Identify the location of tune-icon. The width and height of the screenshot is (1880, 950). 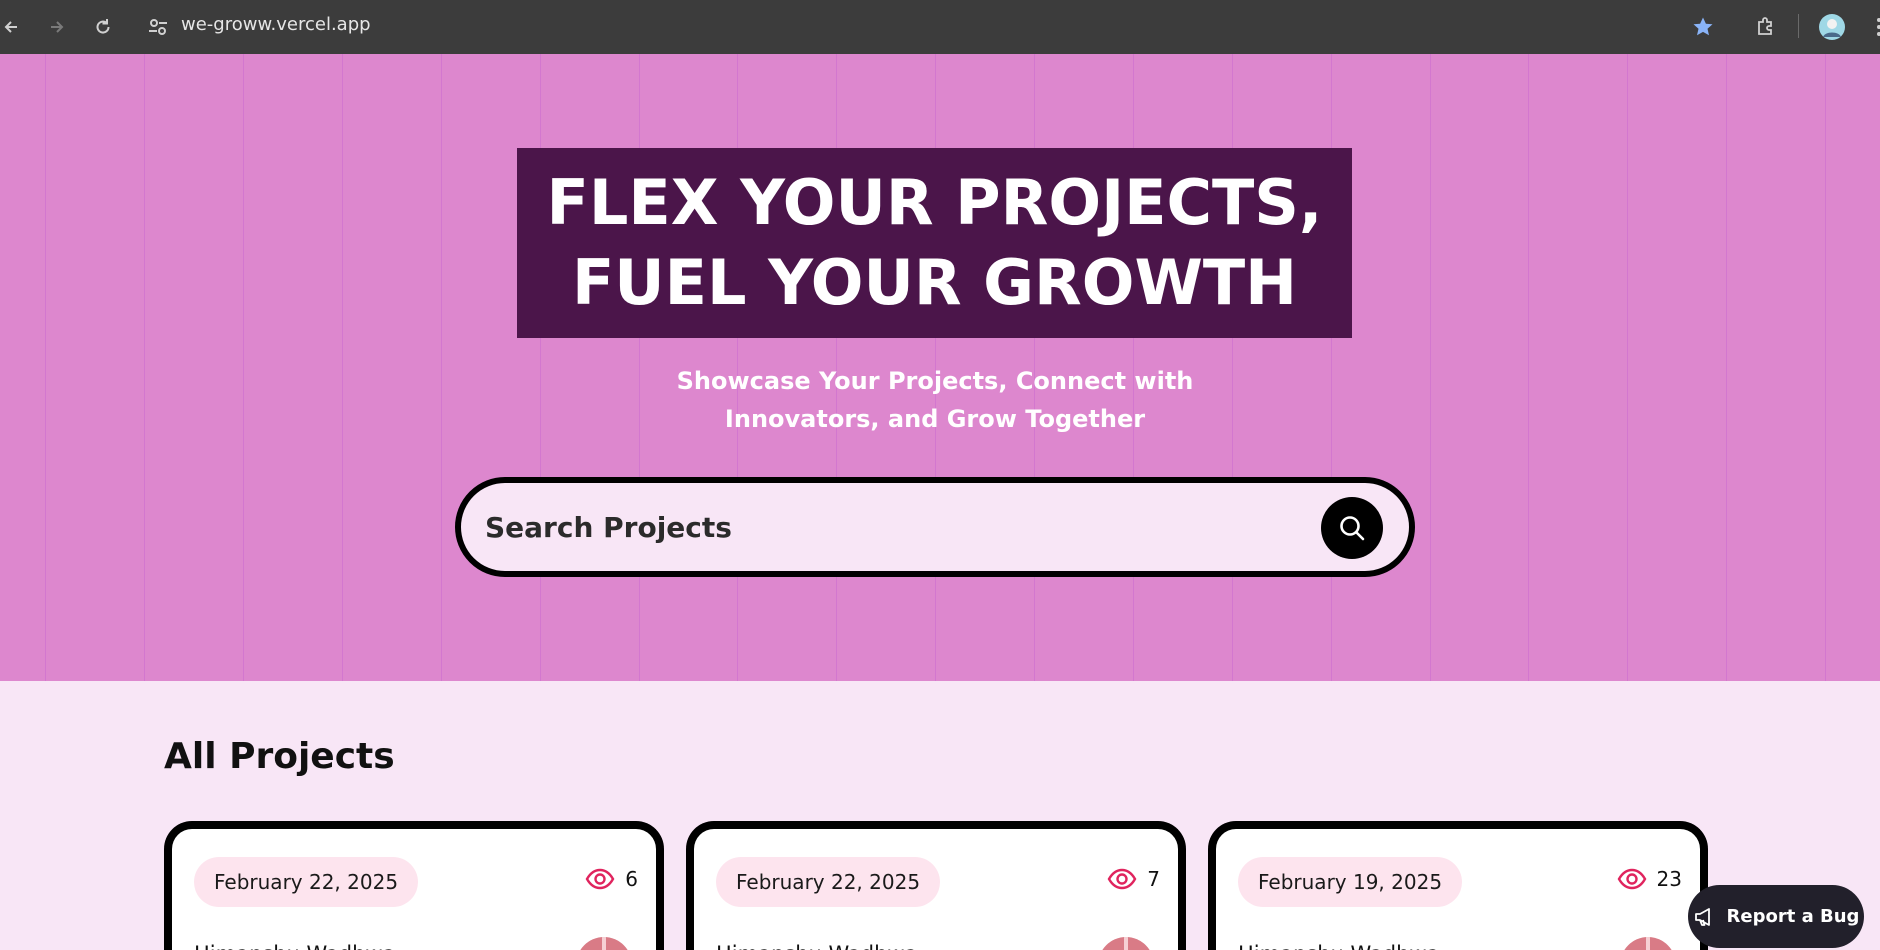
(158, 27).